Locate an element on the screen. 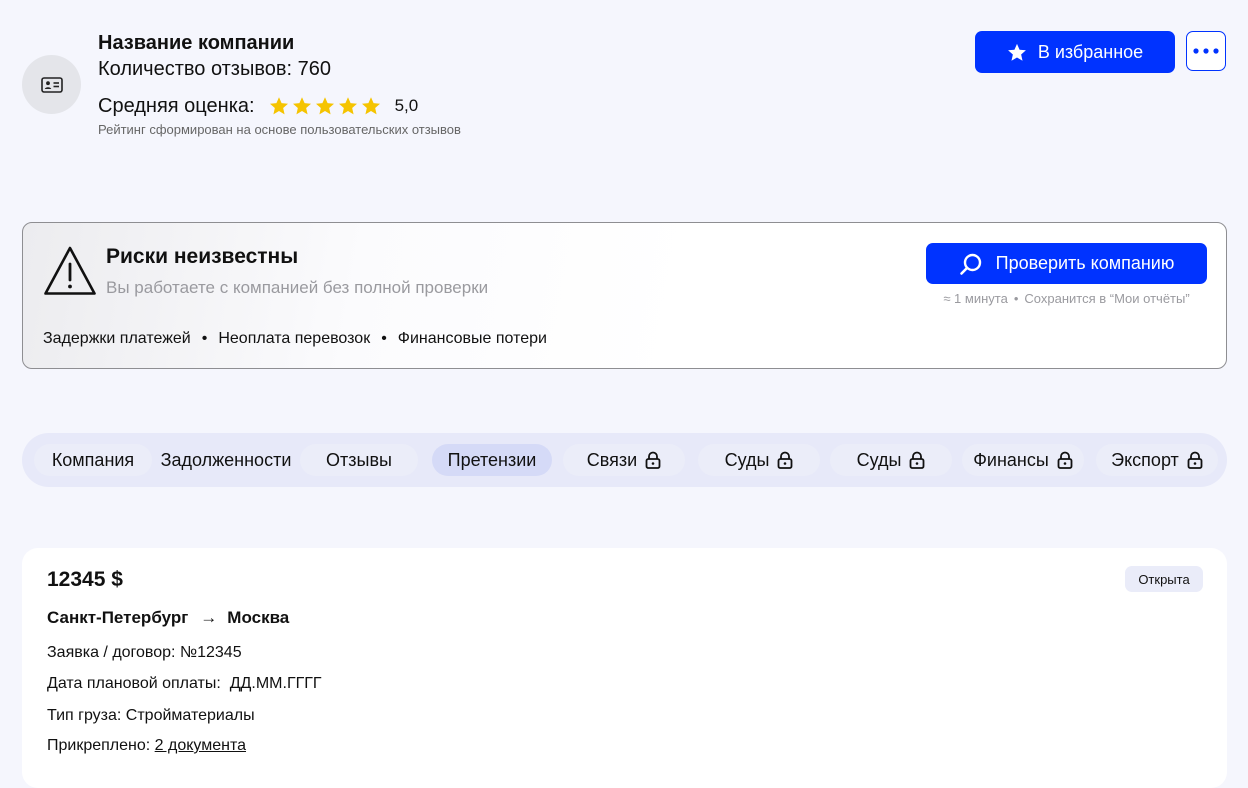 The image size is (1248, 788). contract-number: Заявка / договор: №12345 is located at coordinates (144, 652).